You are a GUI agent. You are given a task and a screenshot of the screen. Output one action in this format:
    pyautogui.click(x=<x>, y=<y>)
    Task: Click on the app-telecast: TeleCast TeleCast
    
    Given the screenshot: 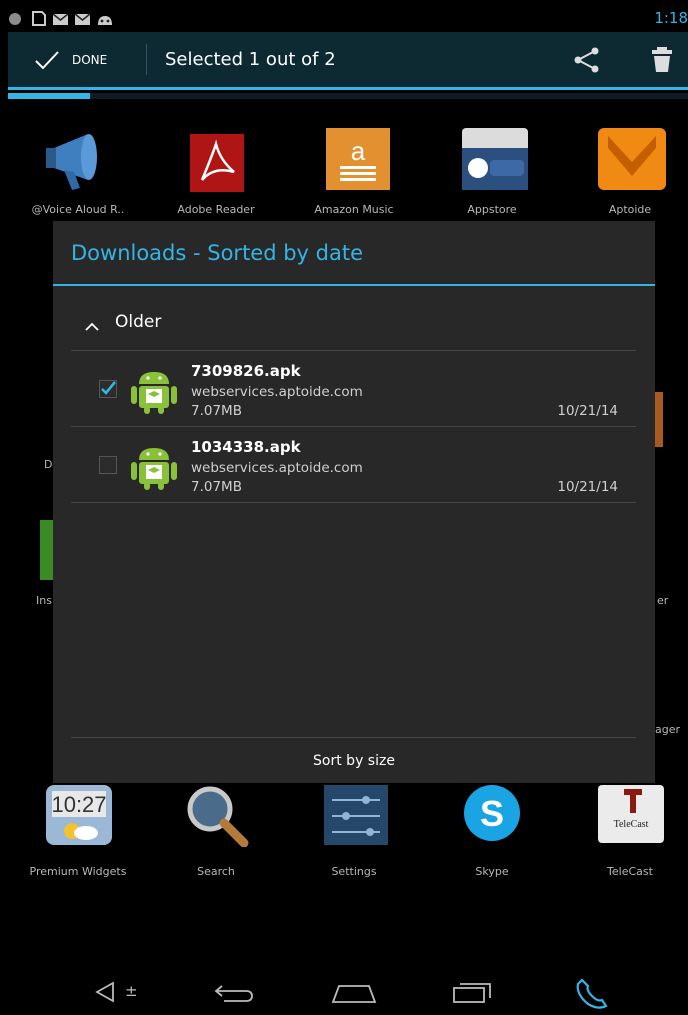 What is the action you would take?
    pyautogui.click(x=626, y=831)
    